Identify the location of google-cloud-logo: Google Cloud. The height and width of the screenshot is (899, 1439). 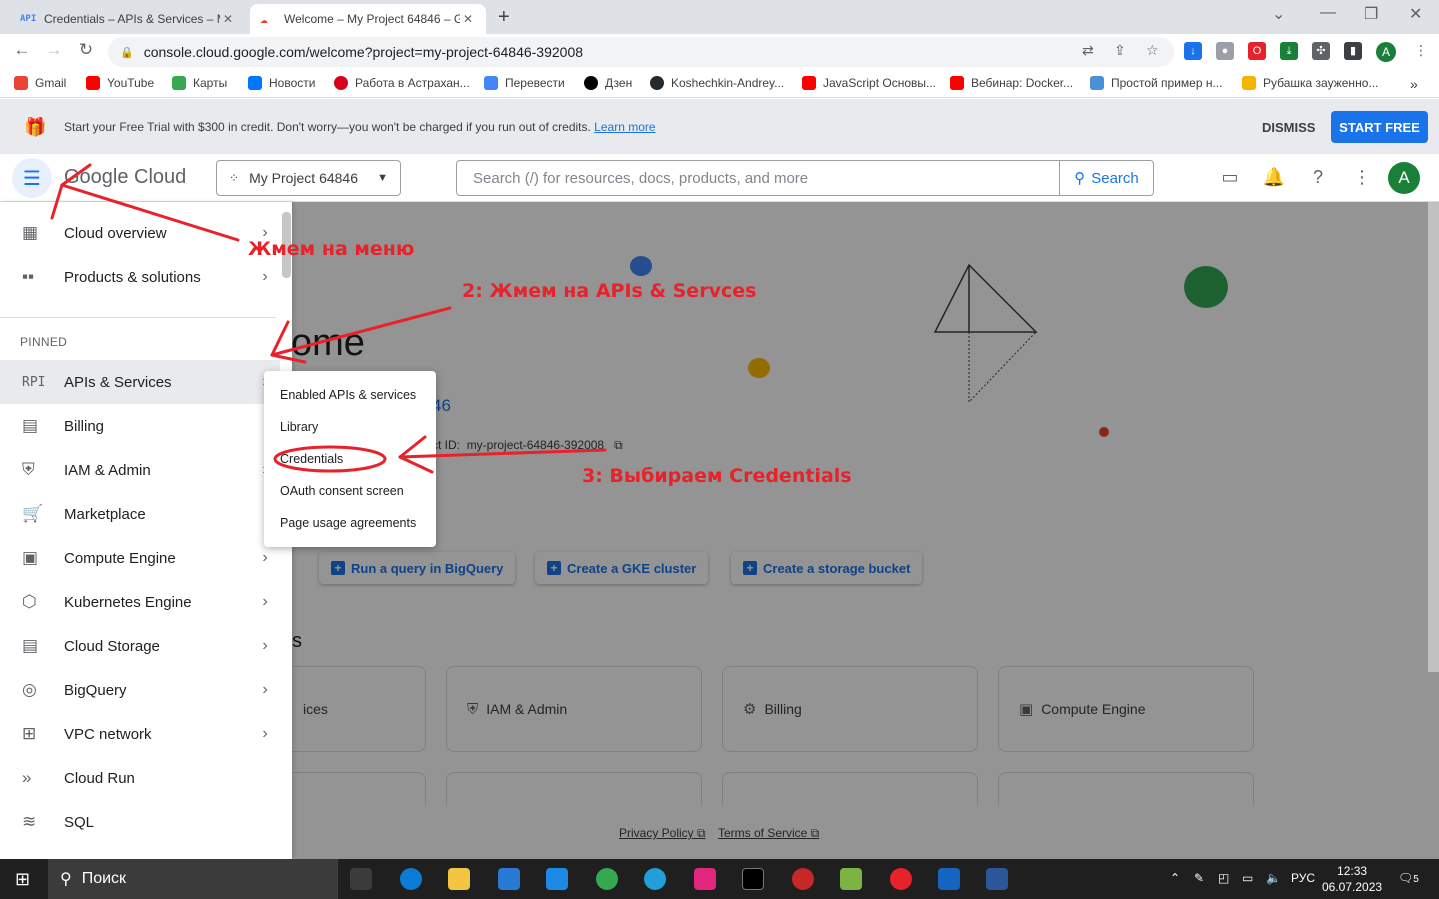
(125, 177).